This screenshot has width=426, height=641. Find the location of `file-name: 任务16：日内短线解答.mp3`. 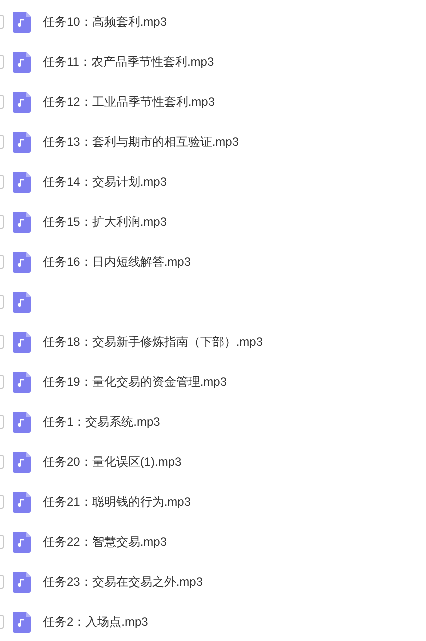

file-name: 任务16：日内短线解答.mp3 is located at coordinates (117, 262).